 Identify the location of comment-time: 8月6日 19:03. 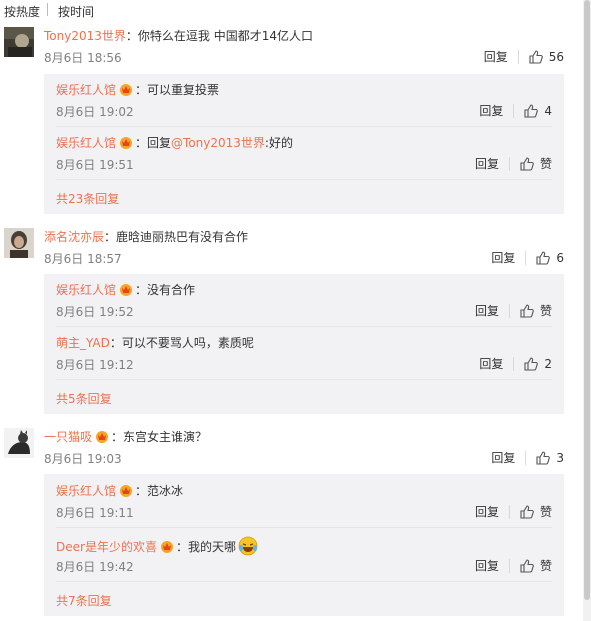
(83, 459).